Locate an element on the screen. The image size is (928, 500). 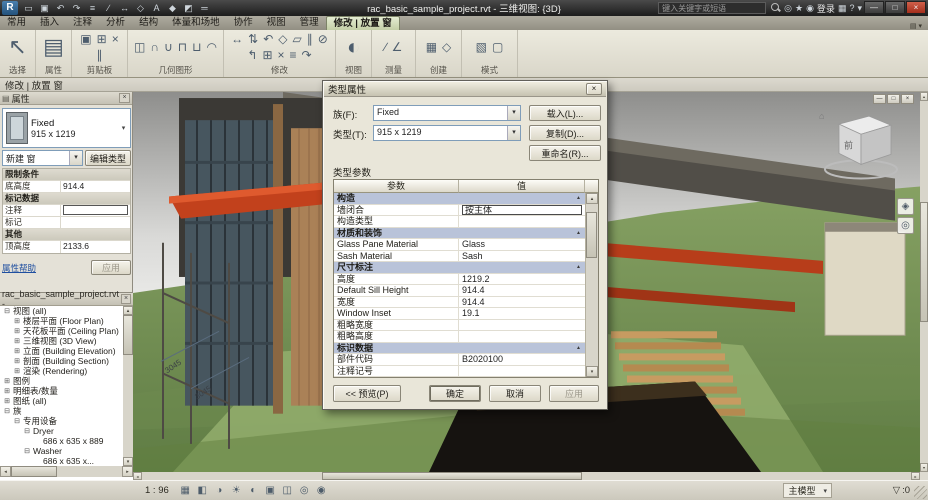
login-button: 登录 is located at coordinates (826, 8).